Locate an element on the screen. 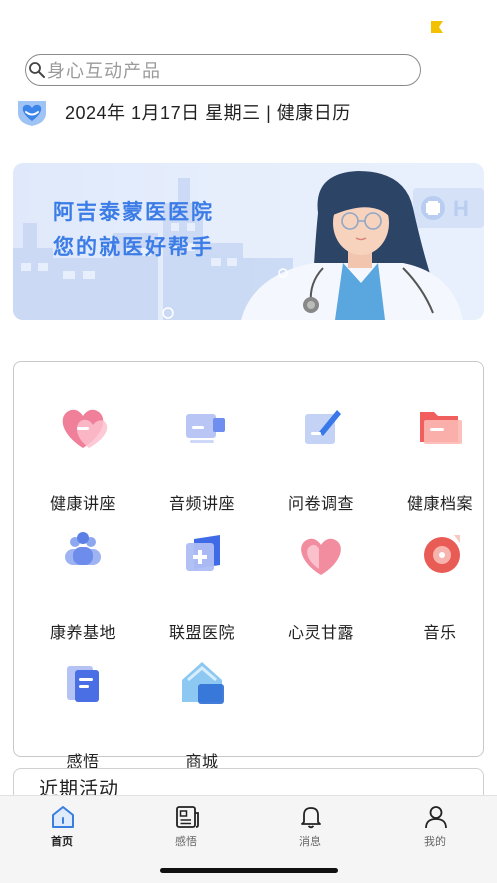 This screenshot has width=497, height=883. survey-icon is located at coordinates (323, 427).